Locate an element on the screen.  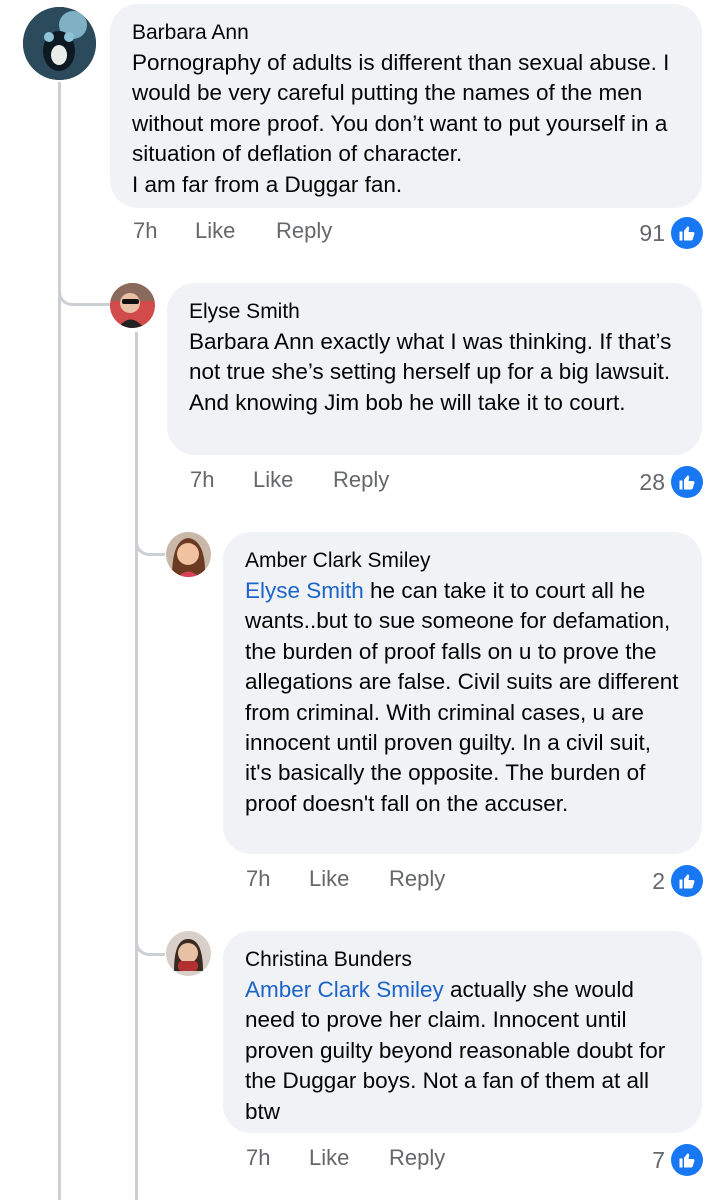
comment-author: Amber Clark Smiley is located at coordinates (462, 561).